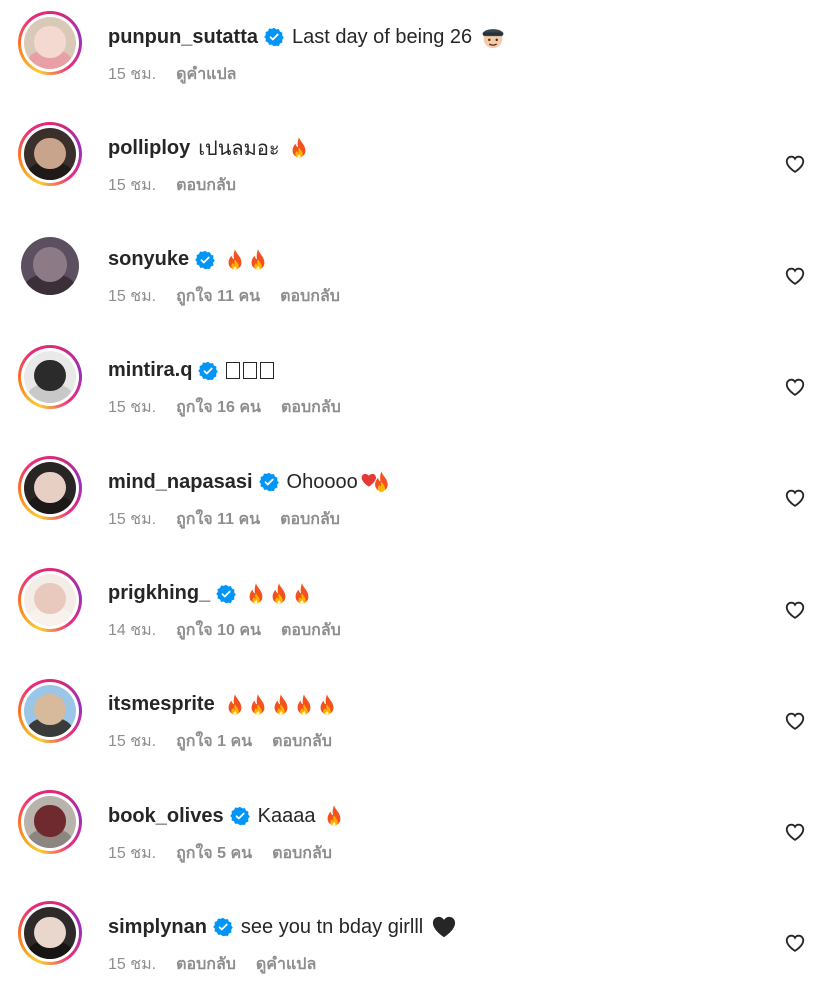 The image size is (820, 987). I want to click on like-count: ถูกใจ 5 คน, so click(214, 853).